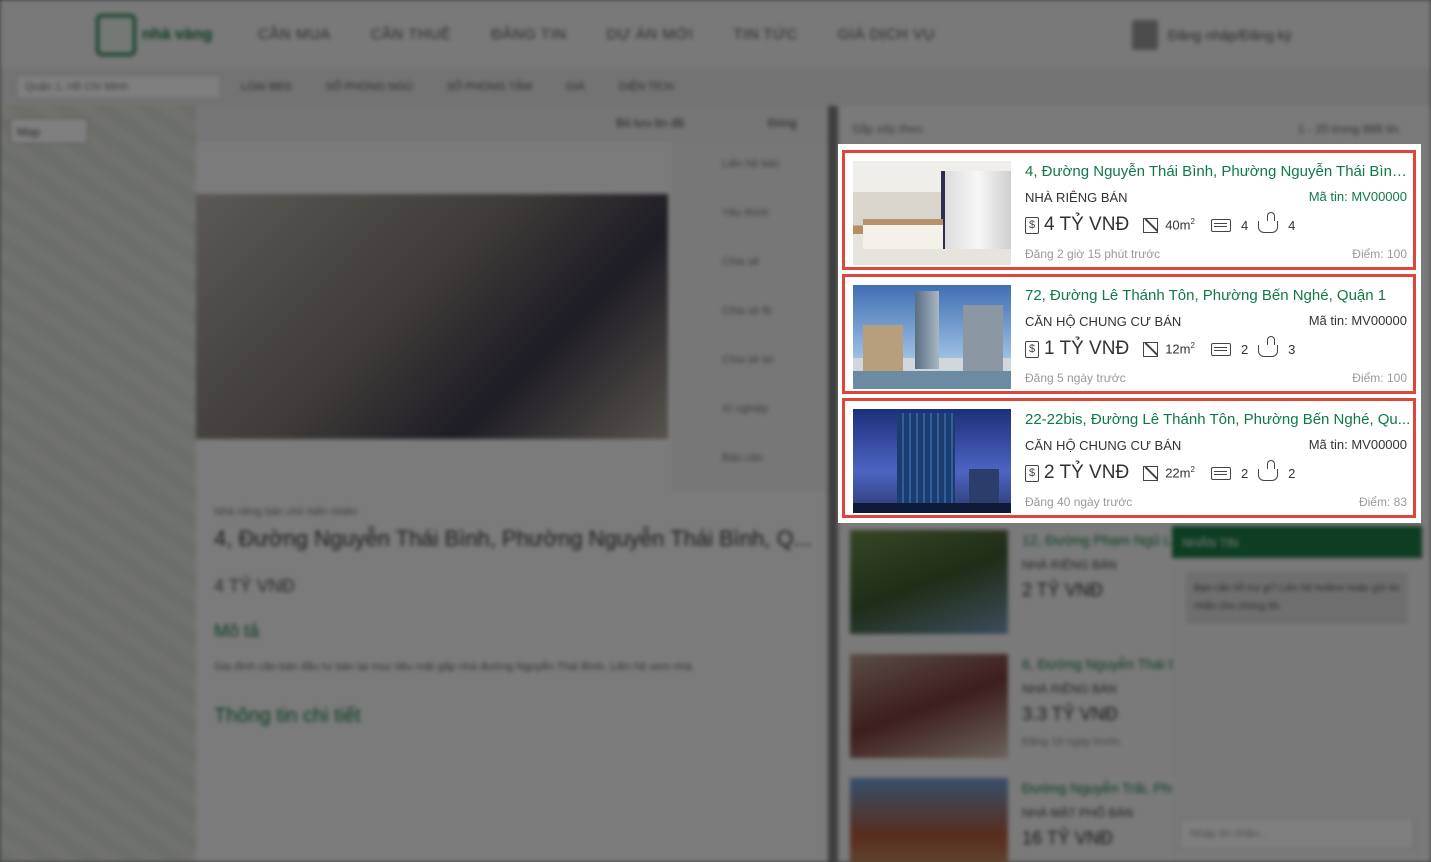 The width and height of the screenshot is (1431, 862). Describe the element at coordinates (932, 337) in the screenshot. I see `towers-photo` at that location.